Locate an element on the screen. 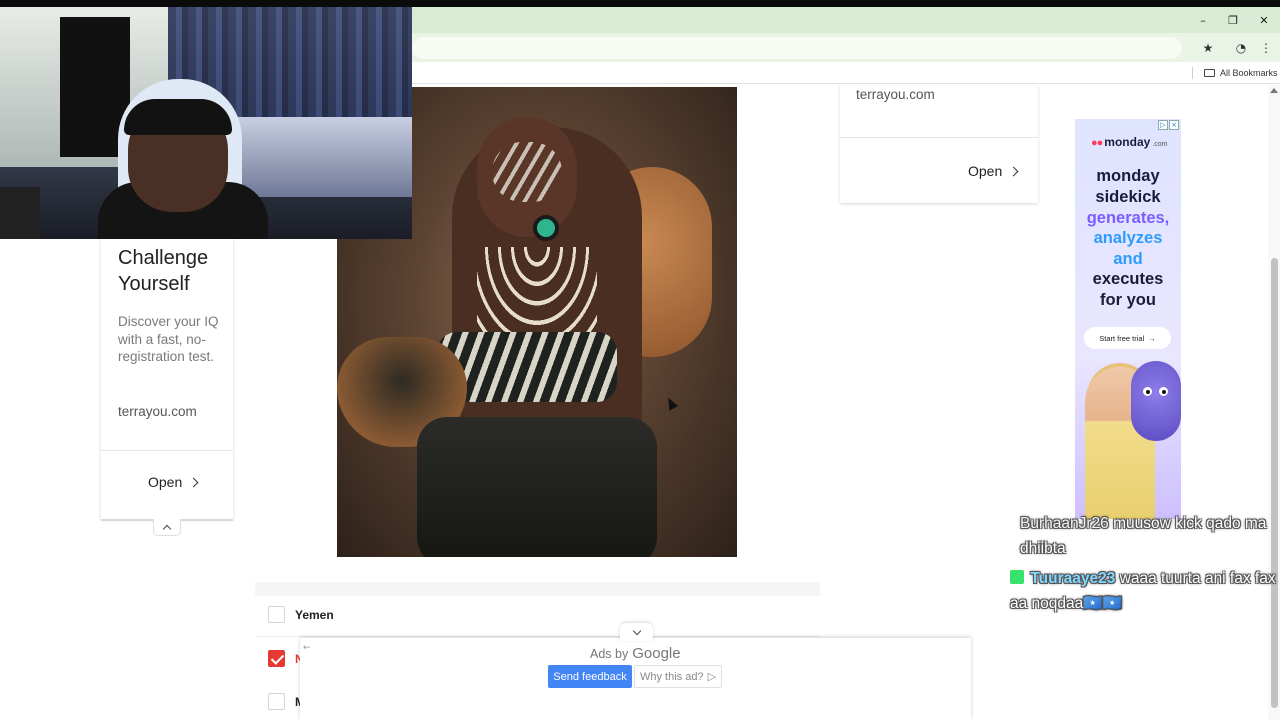 Image resolution: width=1280 pixels, height=720 pixels. poll-option-label: Yemen is located at coordinates (314, 614).